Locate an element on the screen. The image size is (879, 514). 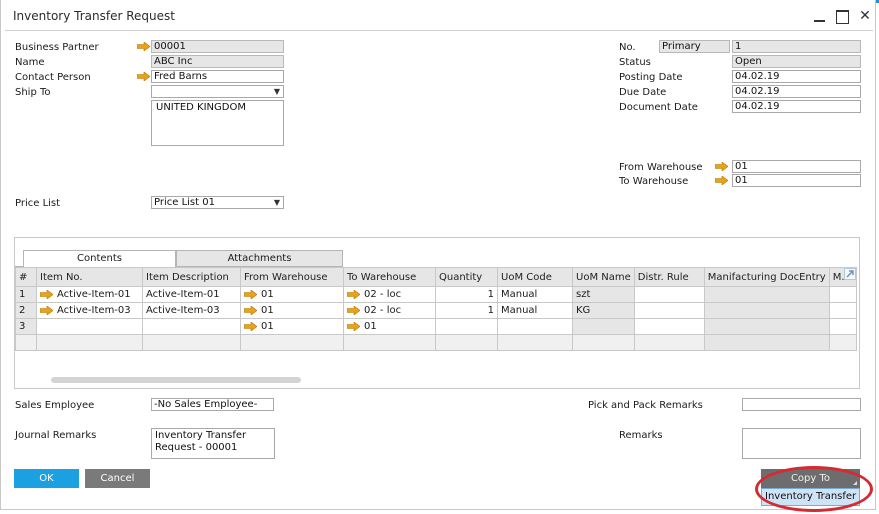
document-date-field: 04.02.19 is located at coordinates (796, 106).